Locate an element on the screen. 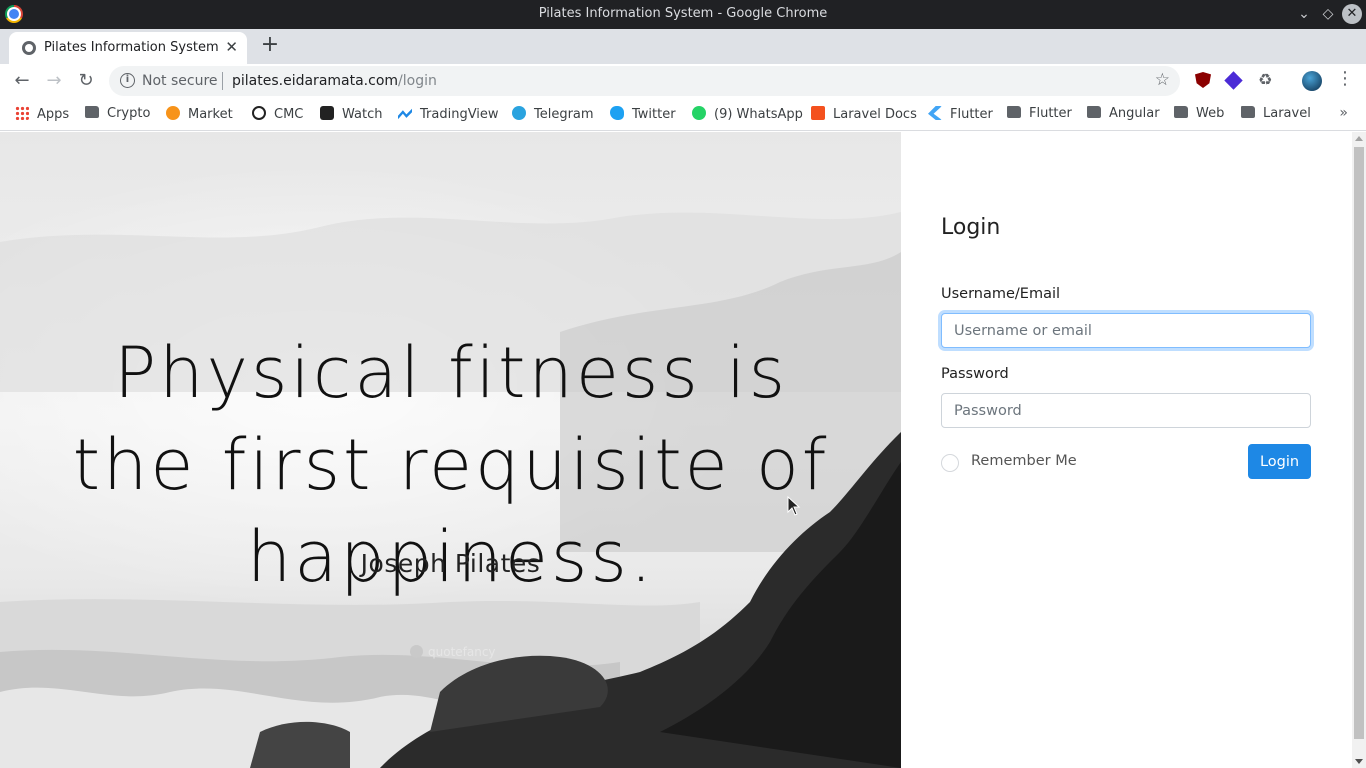 Image resolution: width=1366 pixels, height=768 pixels. password-label: Password is located at coordinates (975, 374).